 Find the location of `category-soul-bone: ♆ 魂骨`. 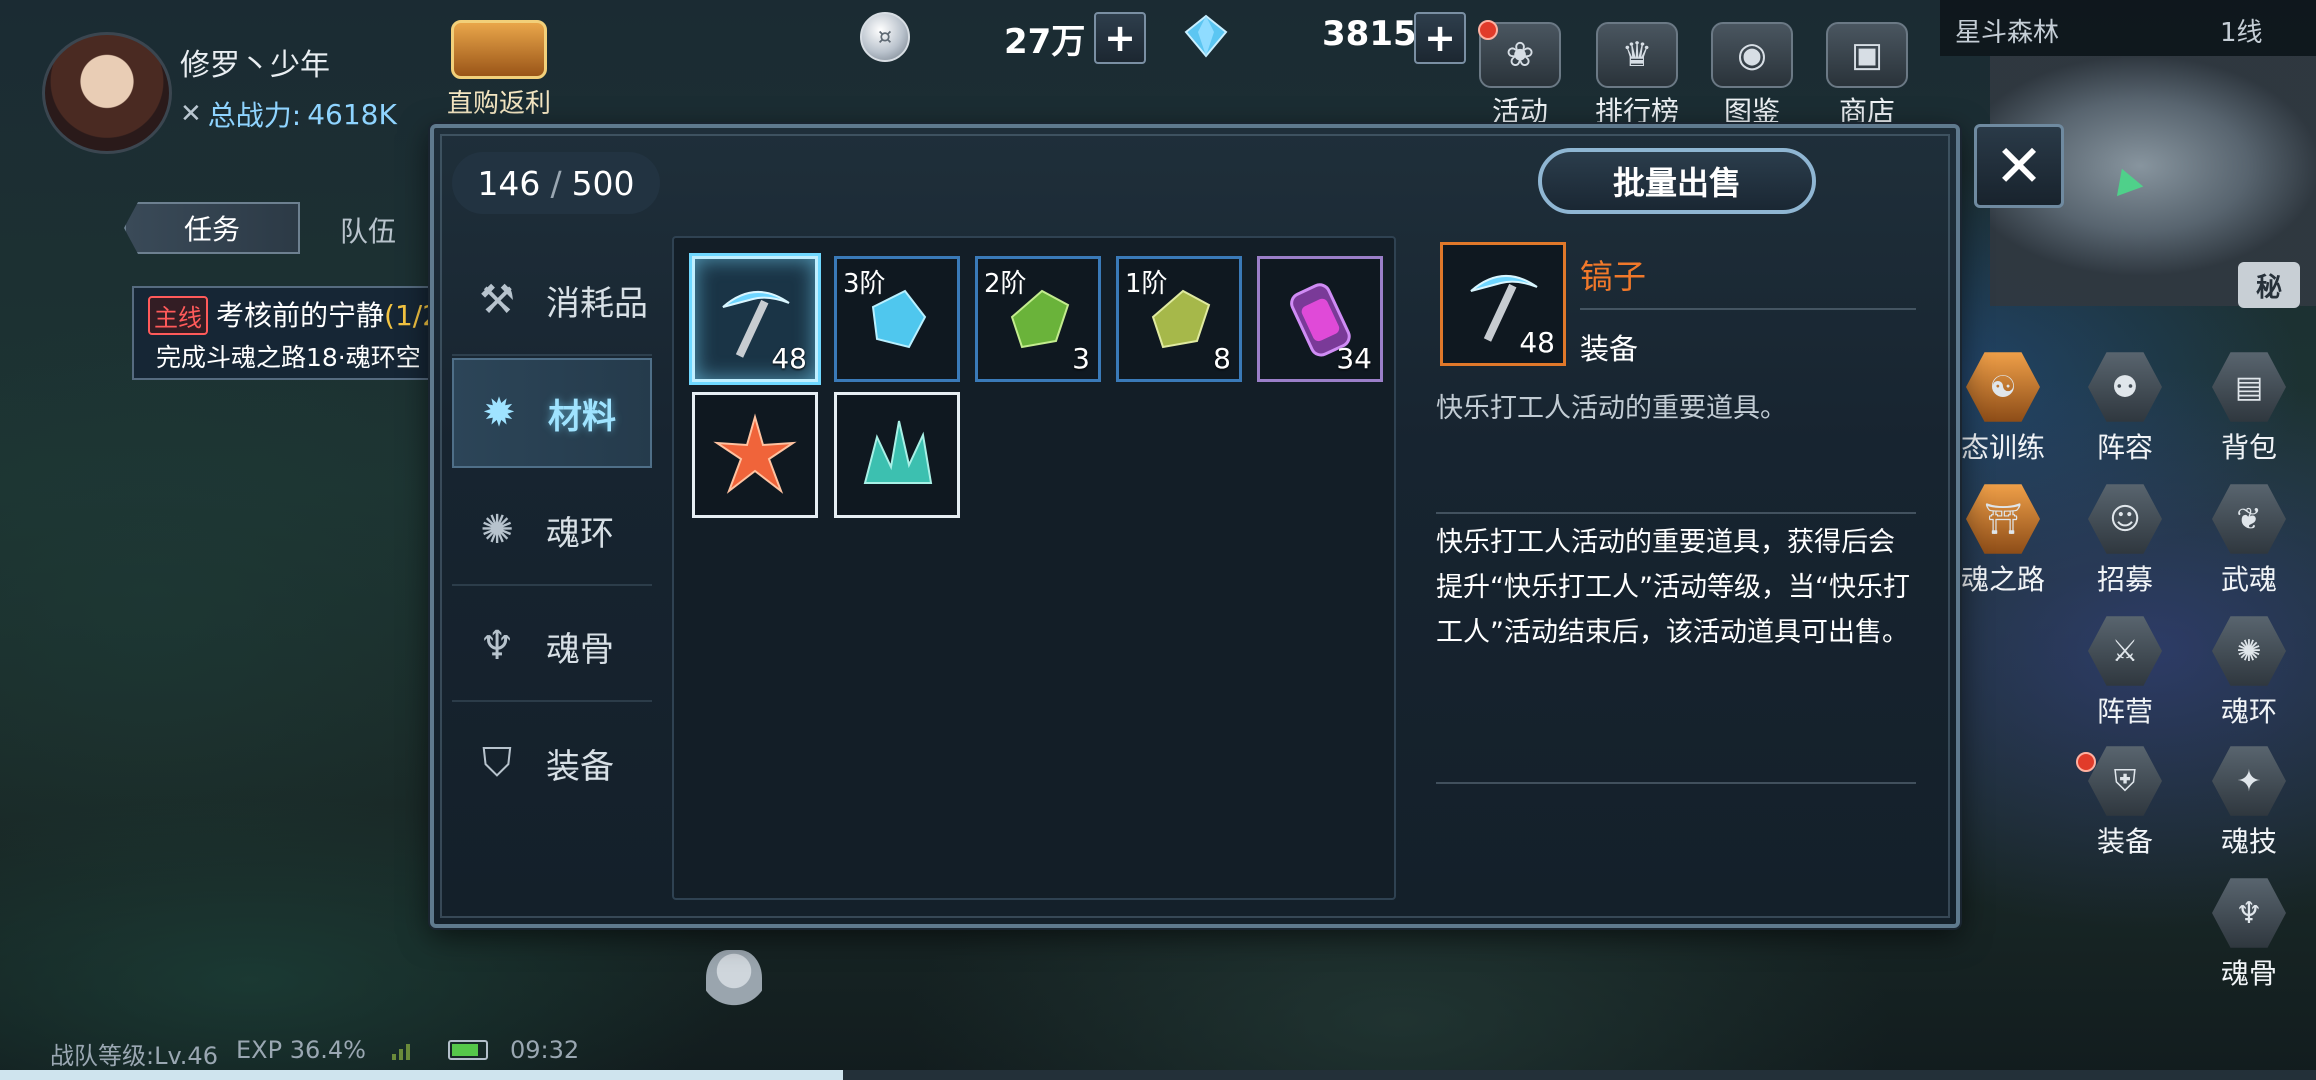

category-soul-bone: ♆ 魂骨 is located at coordinates (552, 647).